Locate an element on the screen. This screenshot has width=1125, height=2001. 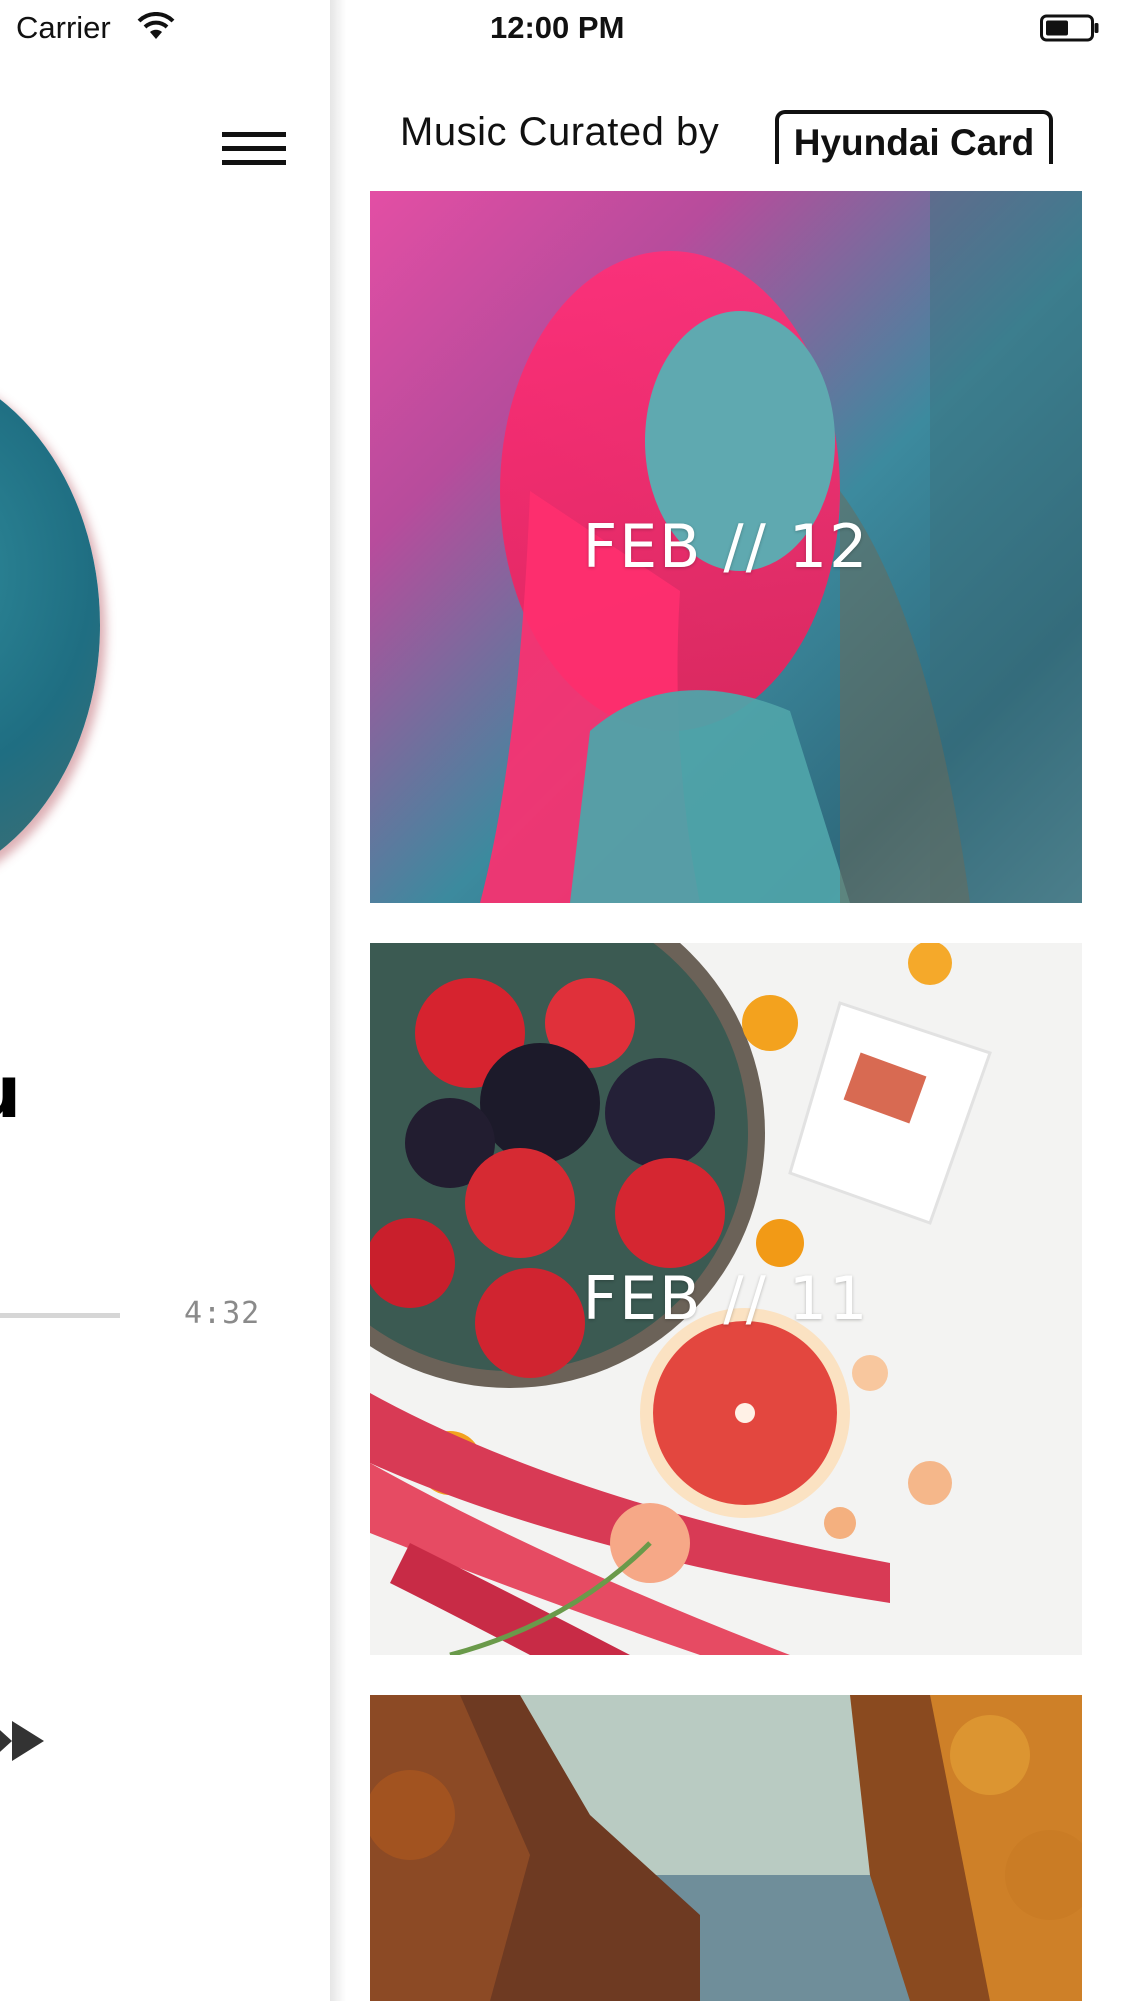
brand-badge: Hyundai Card is located at coordinates (914, 137).